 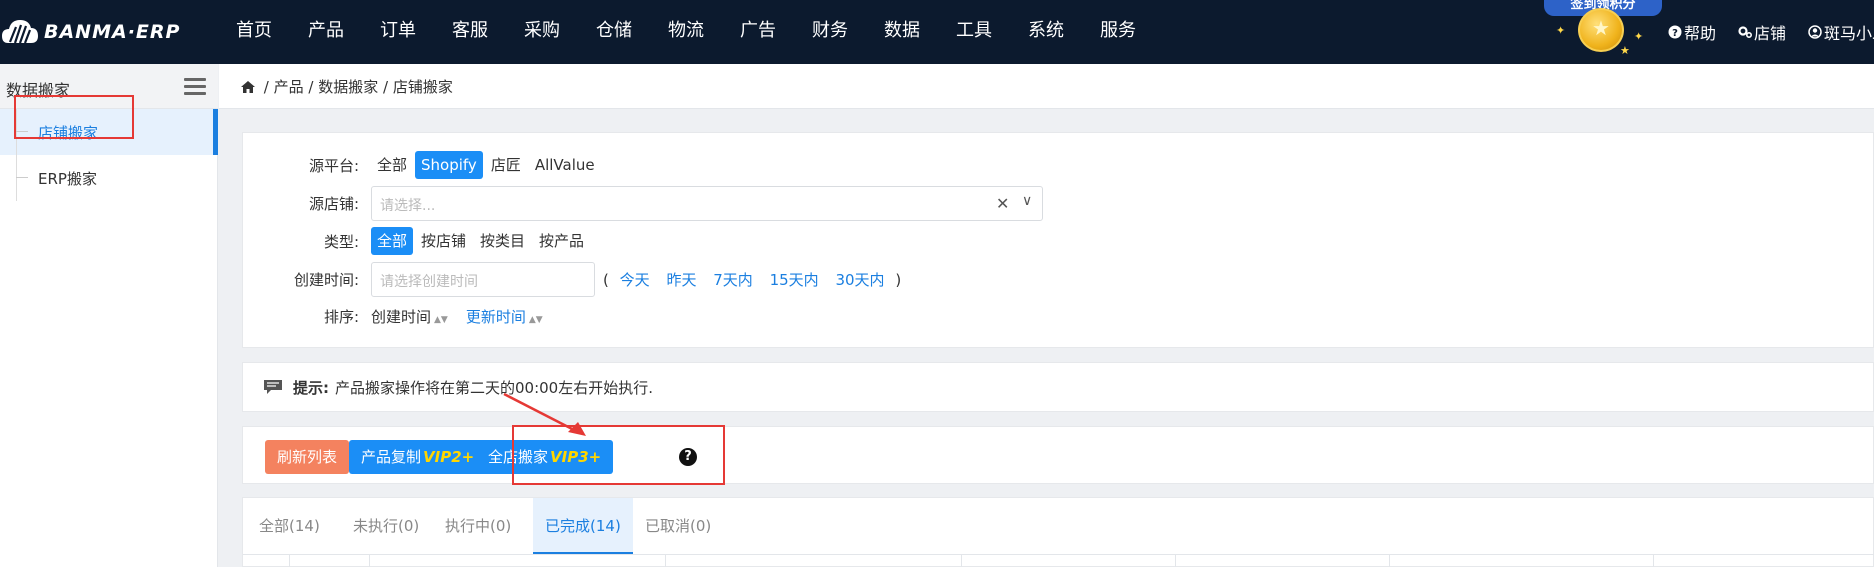 What do you see at coordinates (215, 132) in the screenshot?
I see `active-indicator` at bounding box center [215, 132].